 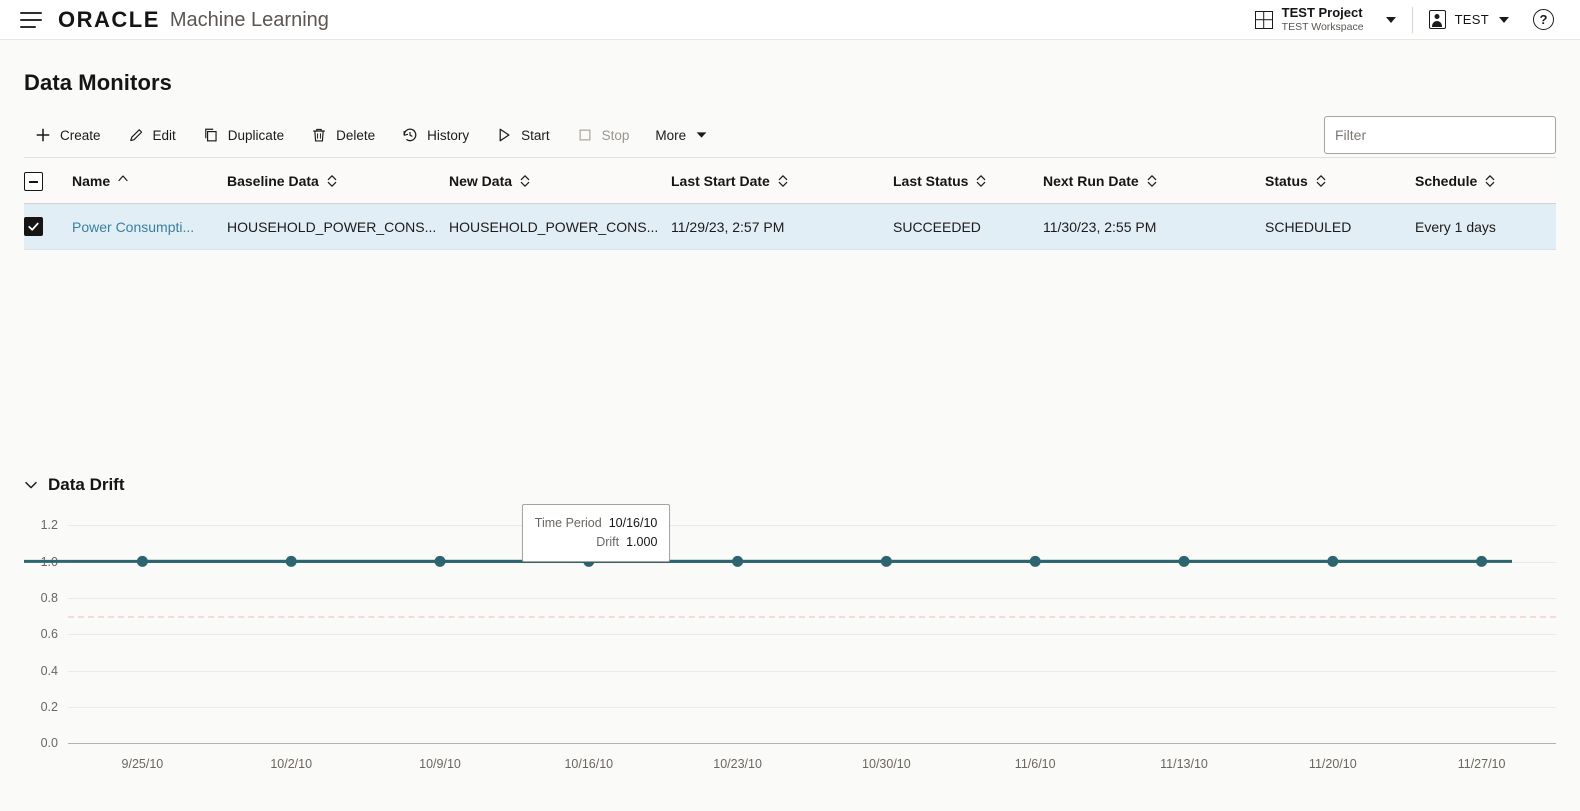 What do you see at coordinates (291, 764) in the screenshot?
I see `chart-x-tick-label: 10/2/10` at bounding box center [291, 764].